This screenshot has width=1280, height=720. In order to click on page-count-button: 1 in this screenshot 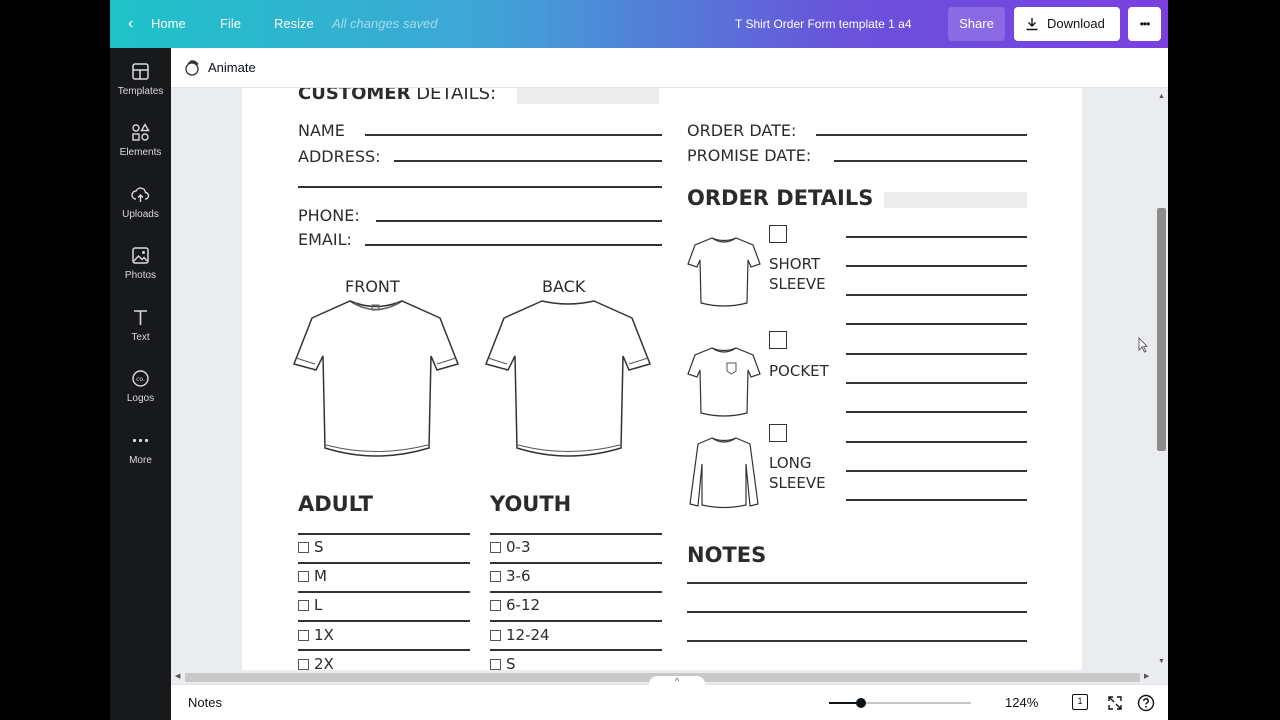, I will do `click(1080, 702)`.